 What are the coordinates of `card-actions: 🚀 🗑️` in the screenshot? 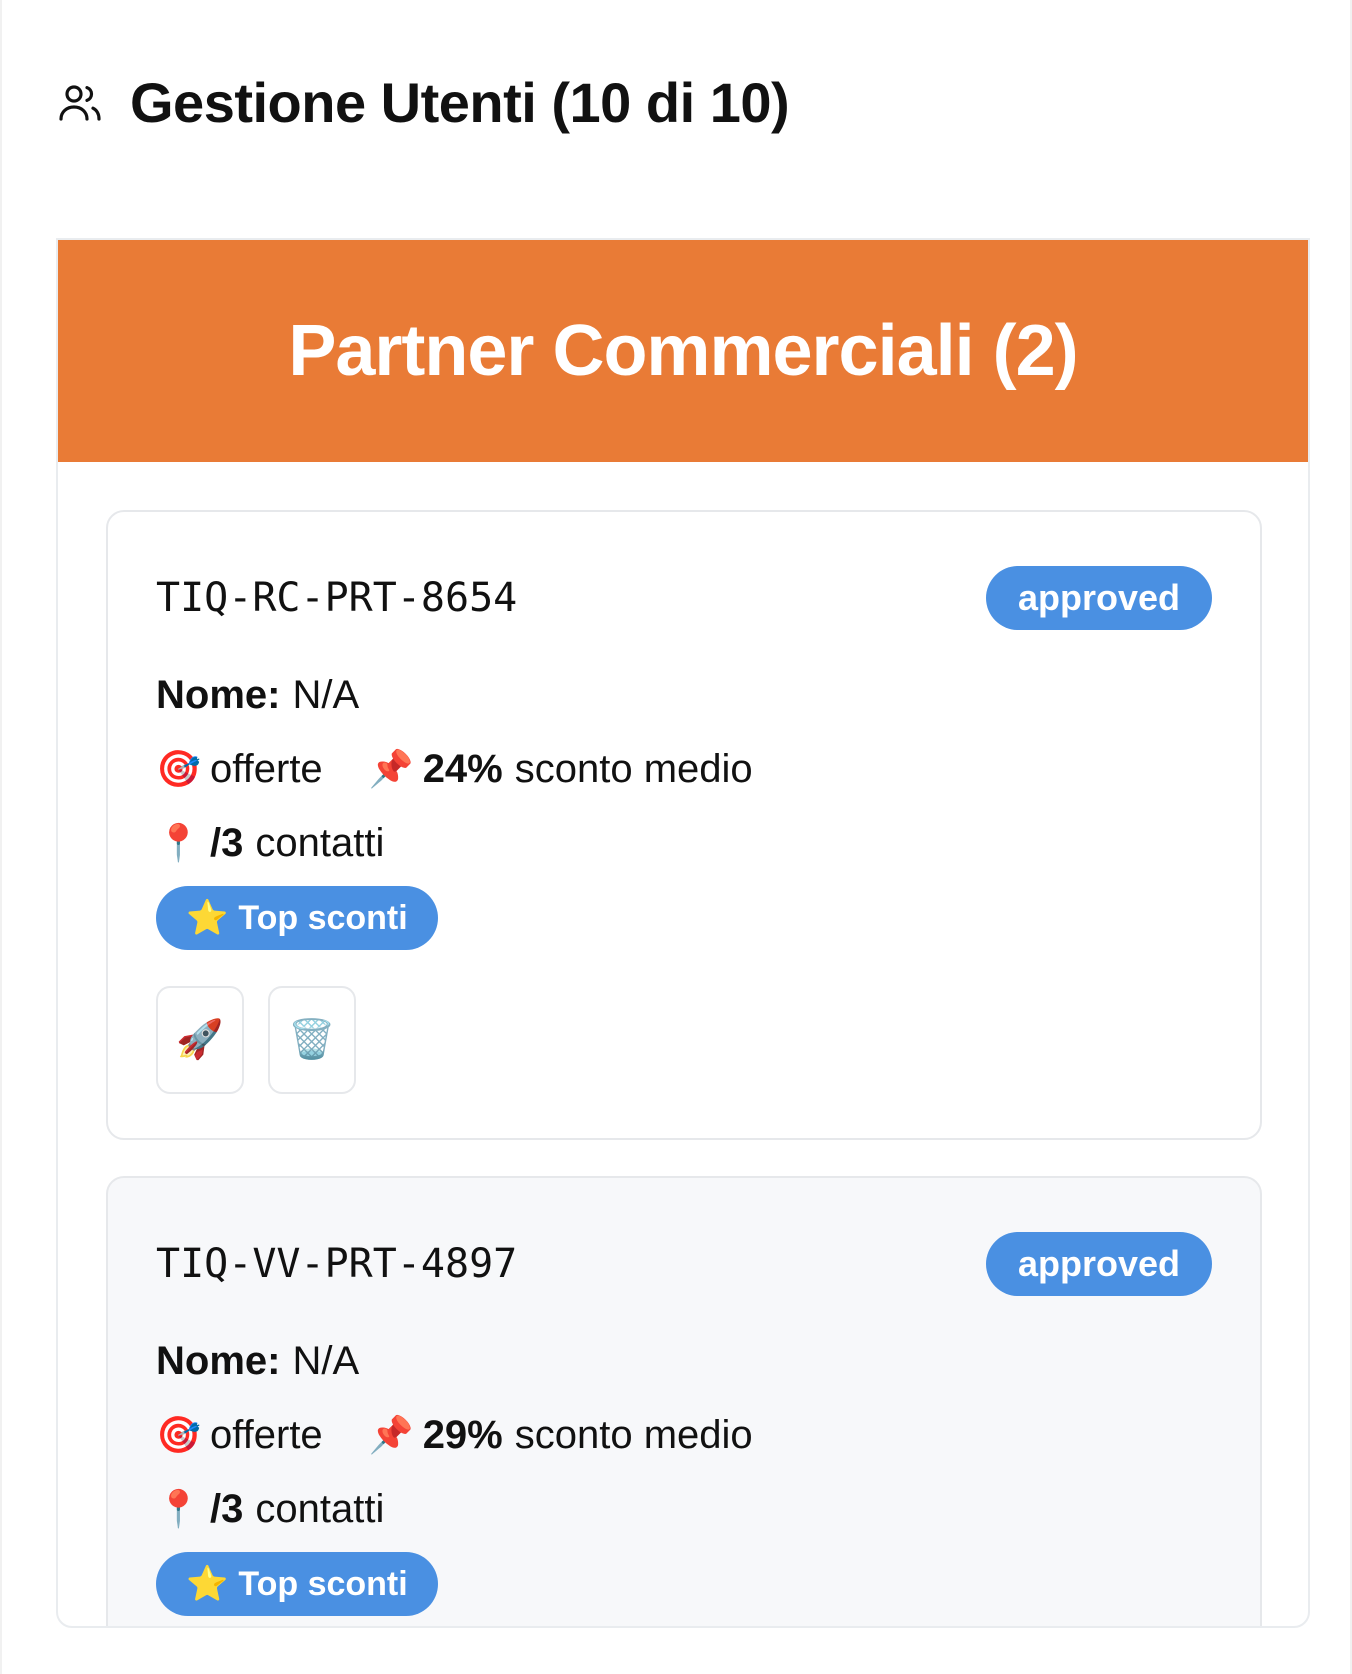 It's located at (684, 1040).